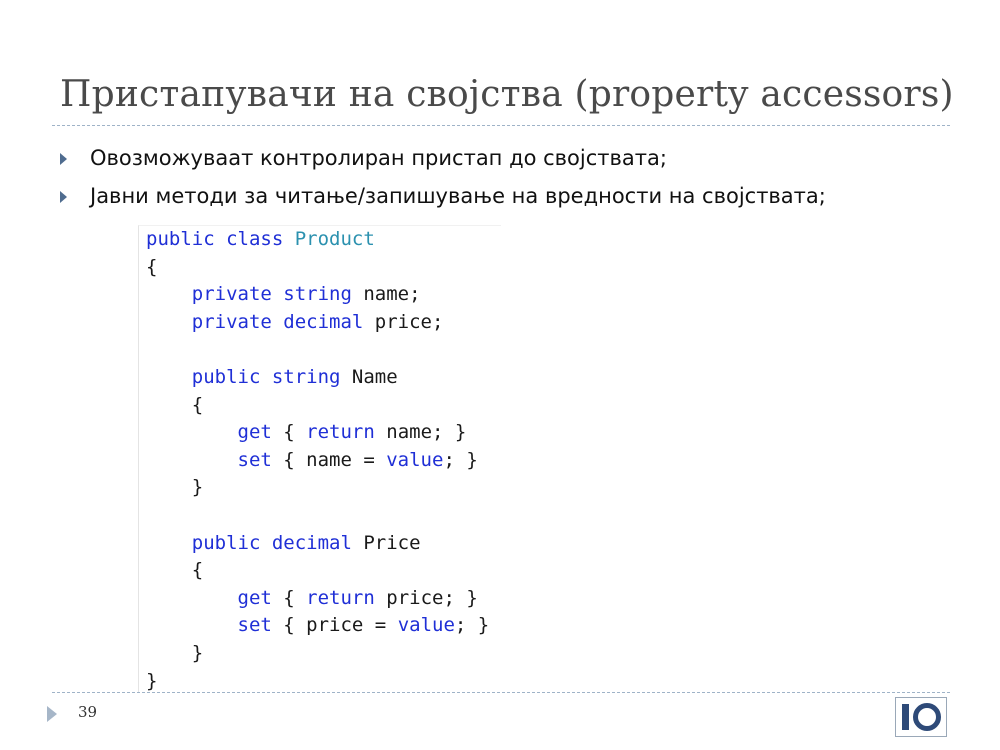 The width and height of the screenshot is (1000, 750). Describe the element at coordinates (220, 239) in the screenshot. I see `code-keyword: public class` at that location.